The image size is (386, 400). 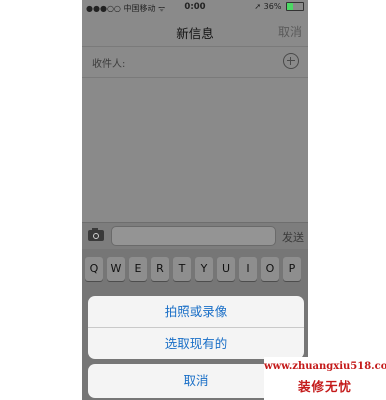 I want to click on send-button: 发送, so click(x=293, y=237).